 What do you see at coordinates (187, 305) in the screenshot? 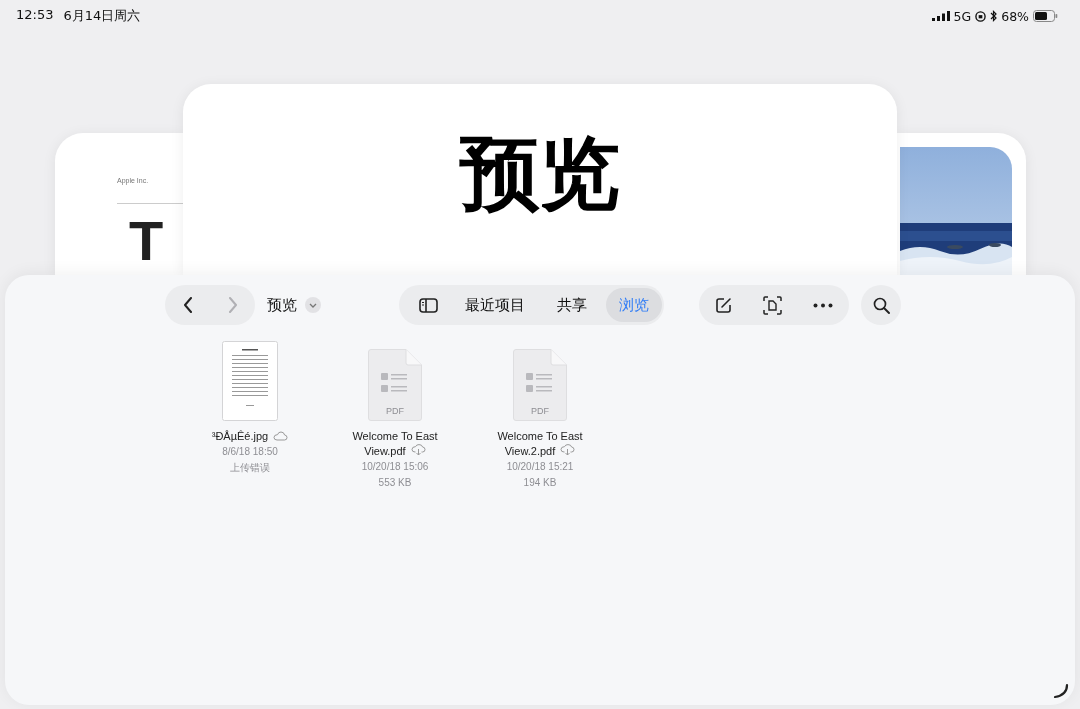
I see `chevron-left-icon` at bounding box center [187, 305].